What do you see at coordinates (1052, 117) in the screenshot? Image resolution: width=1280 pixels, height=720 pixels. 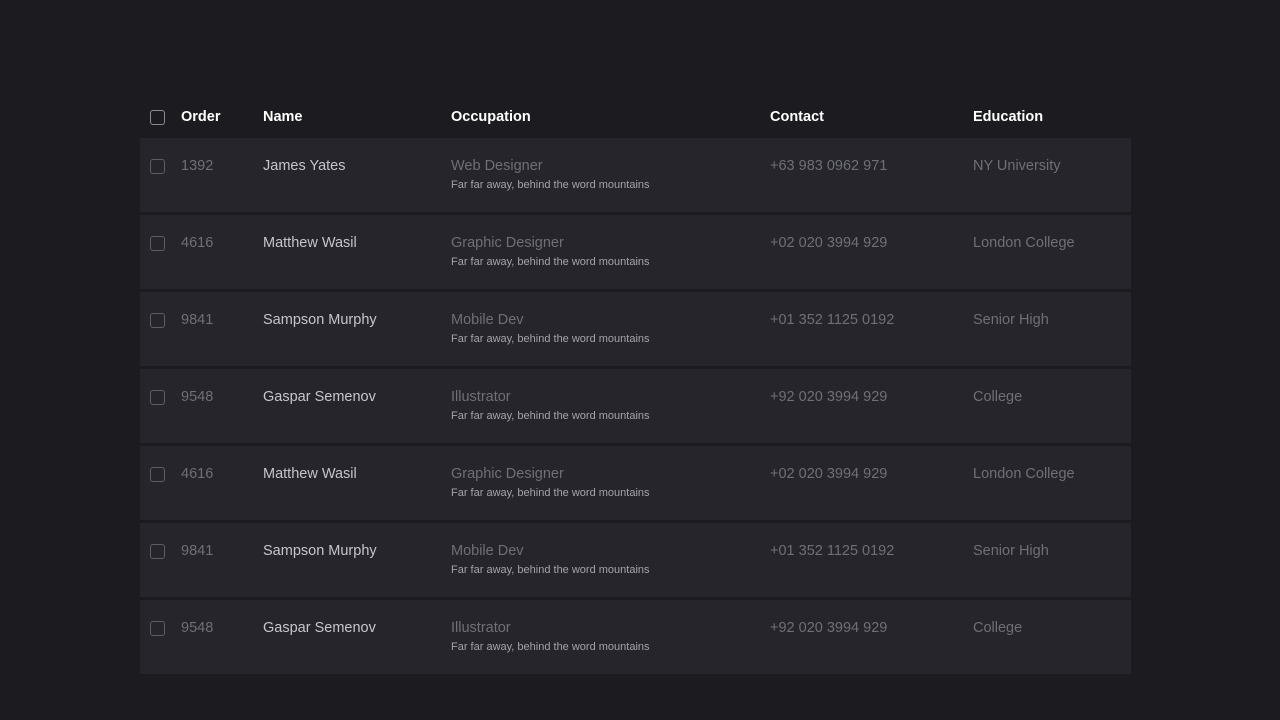 I see `header-education: Education` at bounding box center [1052, 117].